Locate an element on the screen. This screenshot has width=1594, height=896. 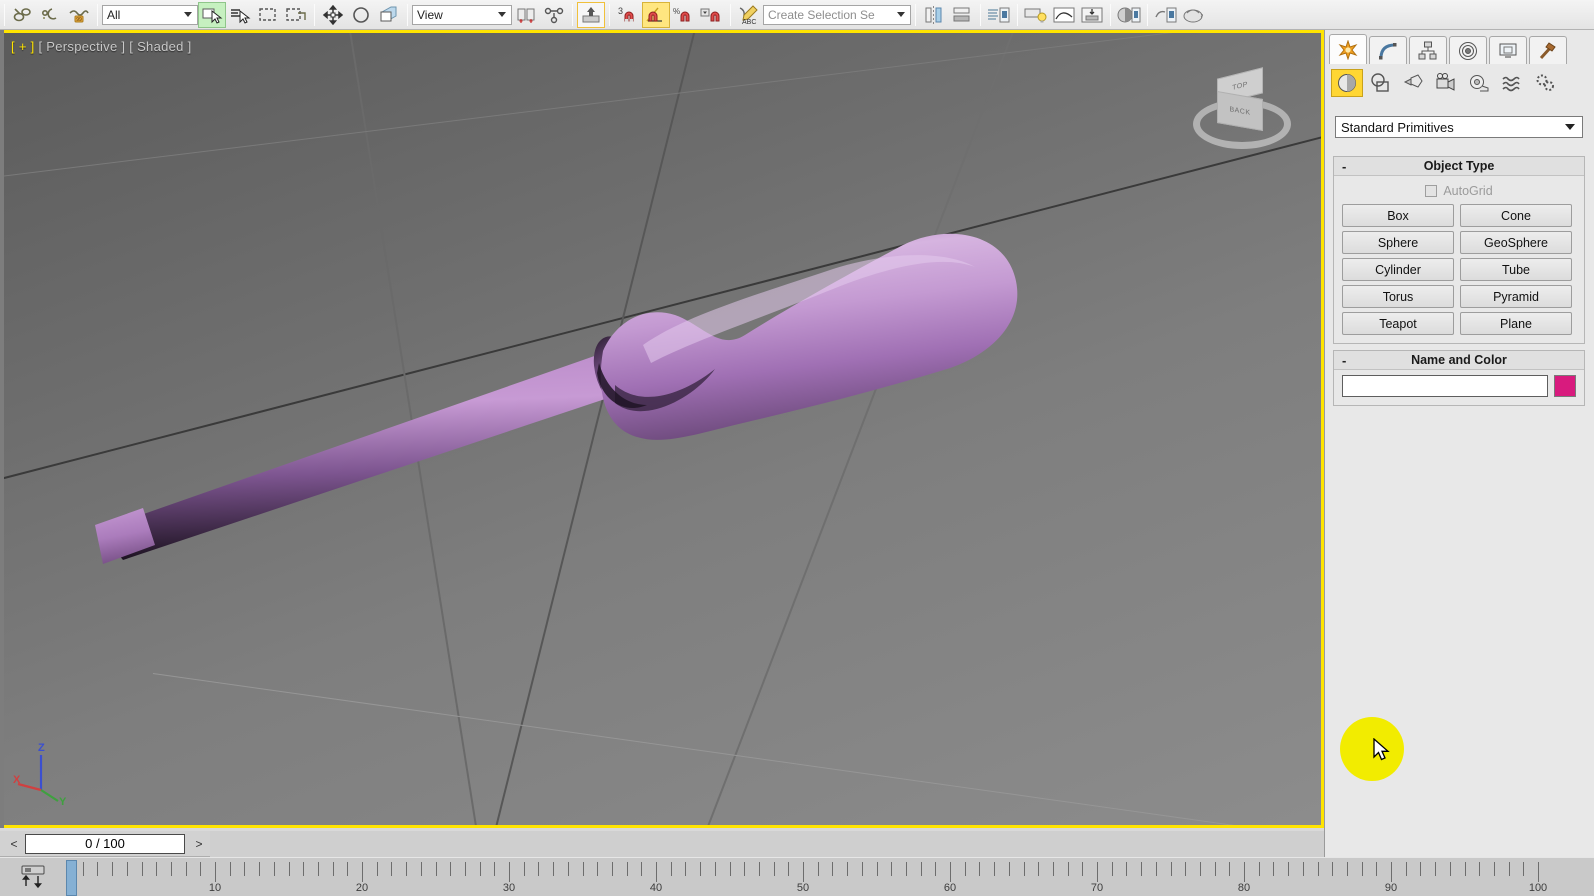
named-selection-sets-combo: Create Selection Se is located at coordinates (837, 14).